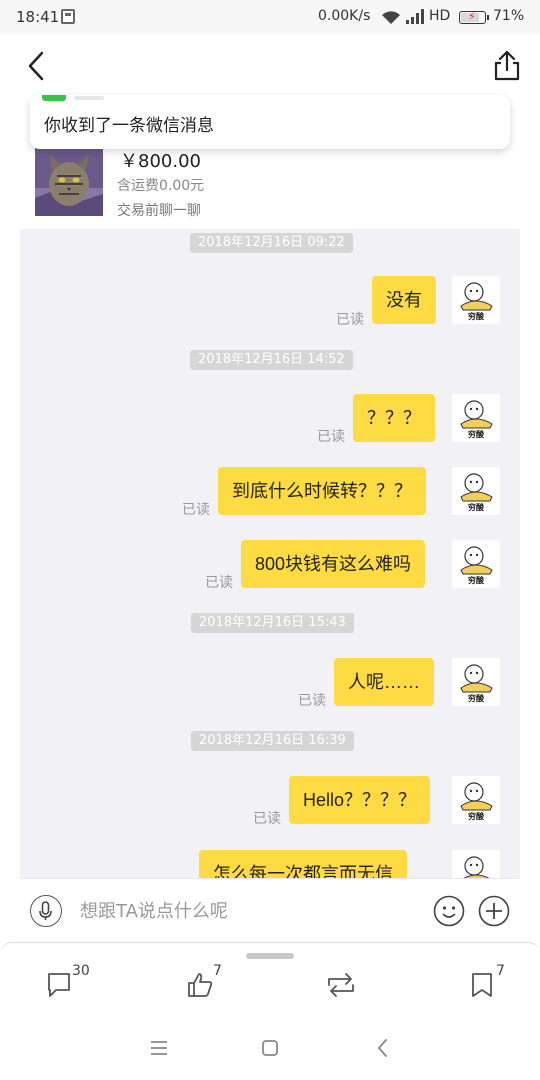  I want to click on voice-button, so click(46, 911).